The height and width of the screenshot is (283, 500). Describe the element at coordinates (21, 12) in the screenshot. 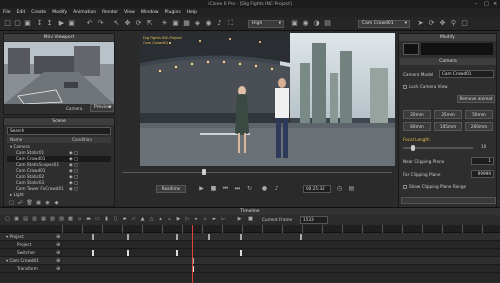

I see `menu-edit: Edit` at that location.